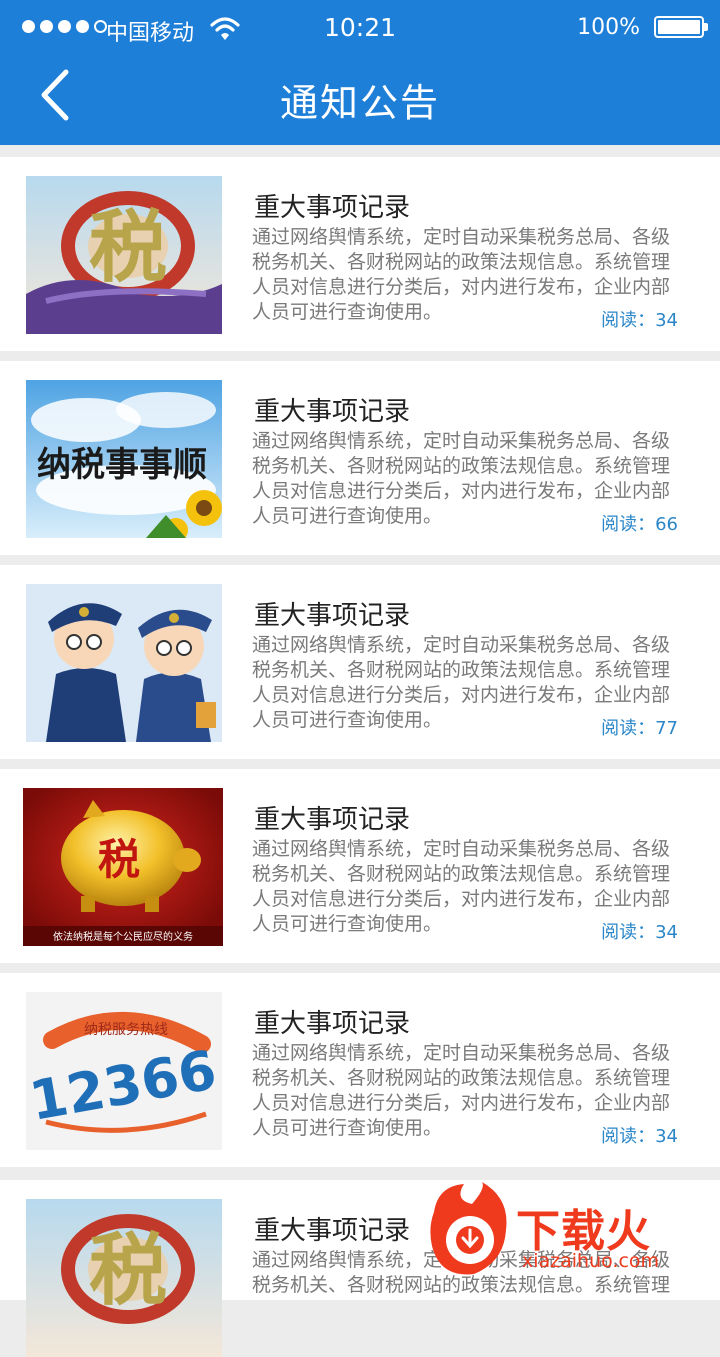 The width and height of the screenshot is (720, 1357). I want to click on page-title: 通知公告, so click(359, 103).